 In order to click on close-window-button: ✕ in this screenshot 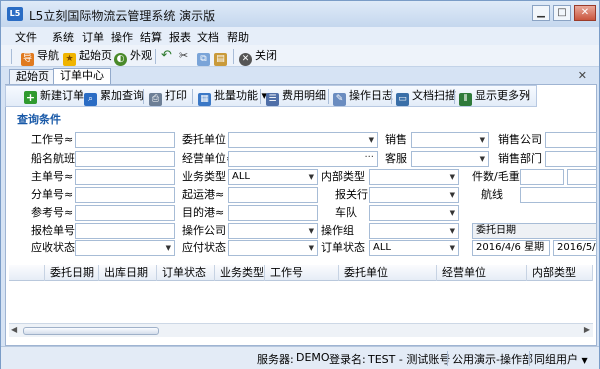, I will do `click(585, 13)`.